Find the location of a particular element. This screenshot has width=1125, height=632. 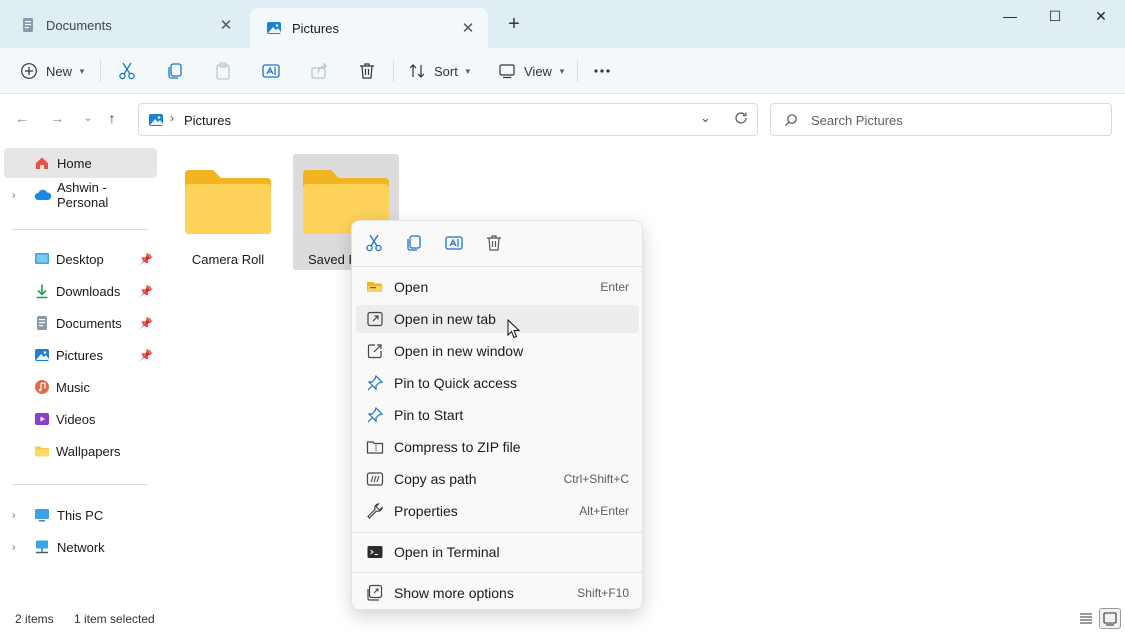

folder-item: Camera Roll is located at coordinates (228, 212).